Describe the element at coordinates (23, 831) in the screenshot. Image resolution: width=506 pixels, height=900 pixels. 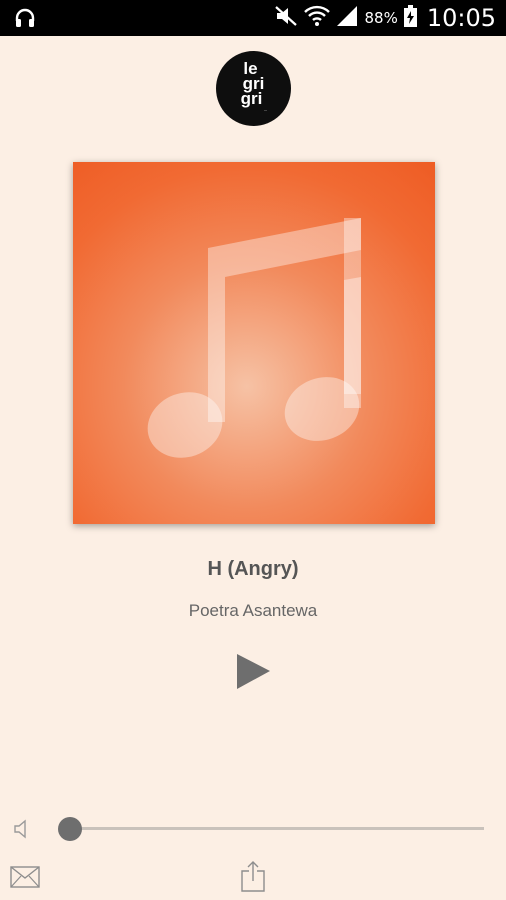
I see `speaker-icon` at that location.